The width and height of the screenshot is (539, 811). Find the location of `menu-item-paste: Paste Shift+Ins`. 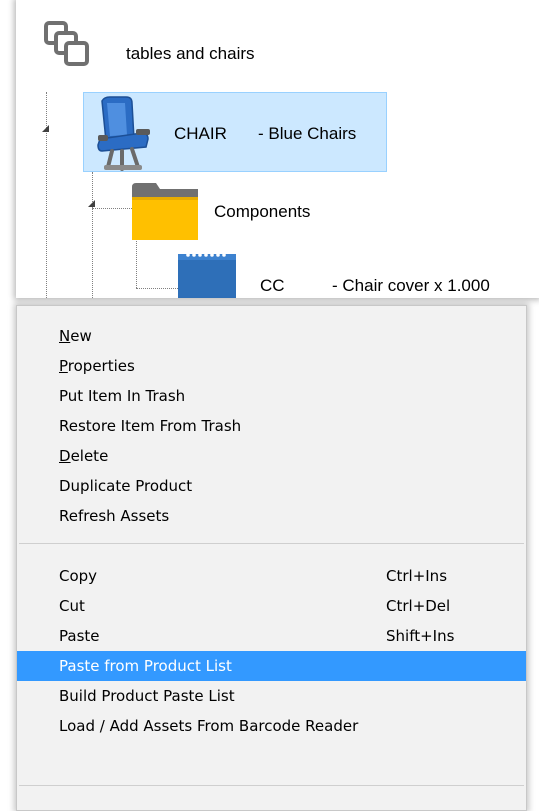

menu-item-paste: Paste Shift+Ins is located at coordinates (271, 636).